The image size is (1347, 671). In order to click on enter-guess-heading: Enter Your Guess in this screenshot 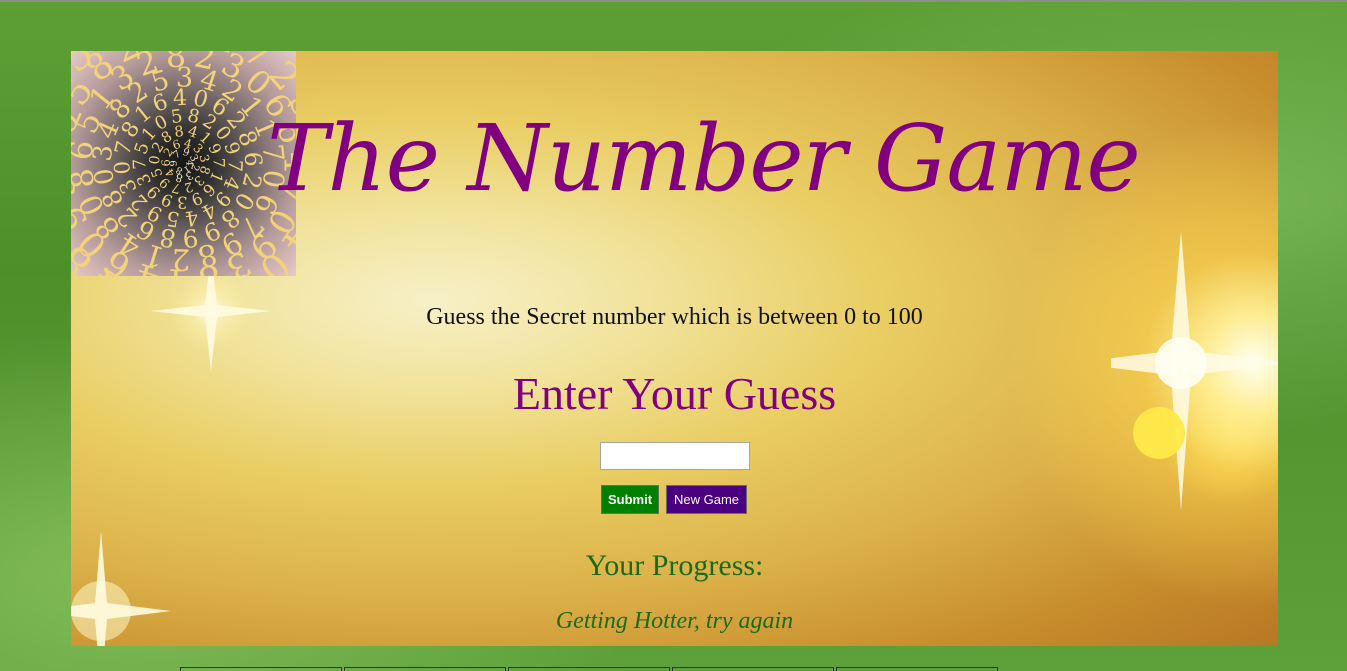, I will do `click(674, 393)`.